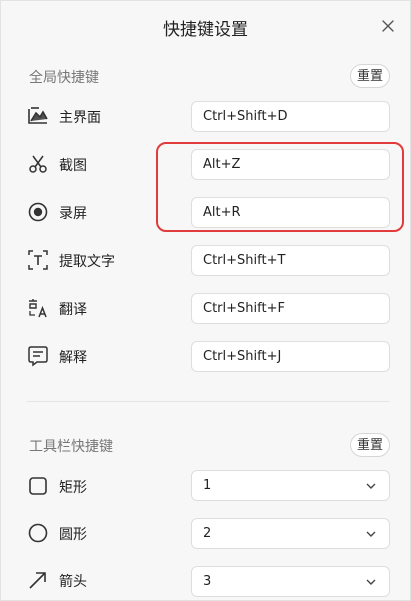 The height and width of the screenshot is (601, 411). I want to click on title-bar: 快捷键设置, so click(205, 26).